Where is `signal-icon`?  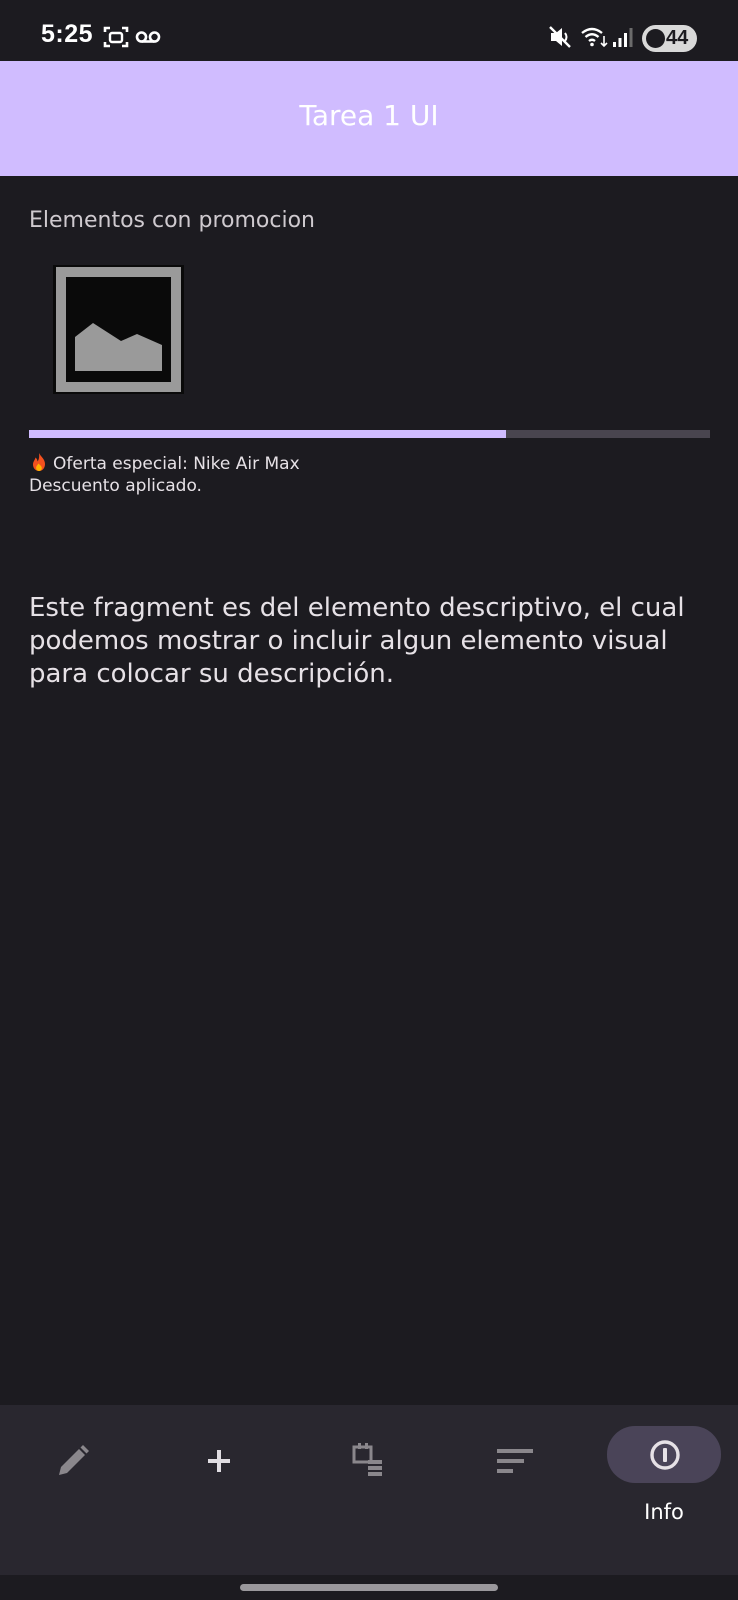
signal-icon is located at coordinates (623, 37).